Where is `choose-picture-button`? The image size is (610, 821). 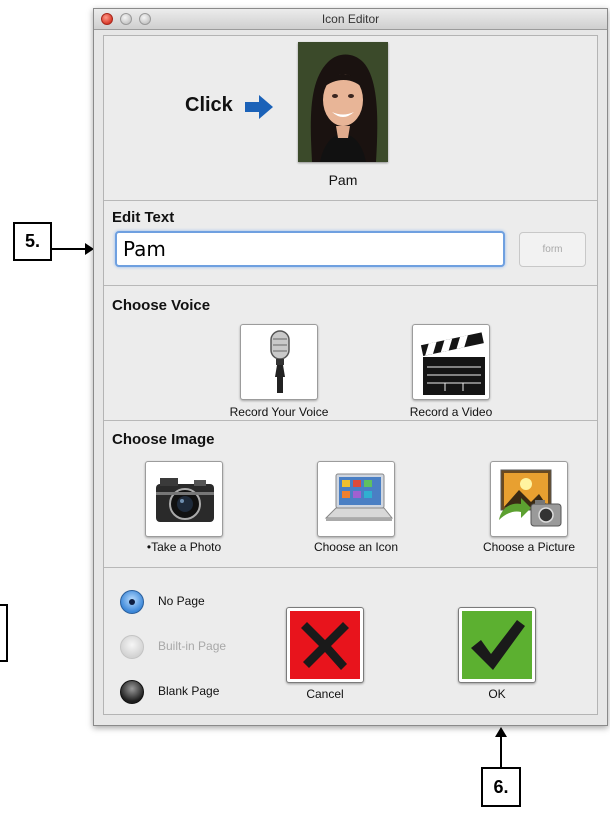 choose-picture-button is located at coordinates (529, 499).